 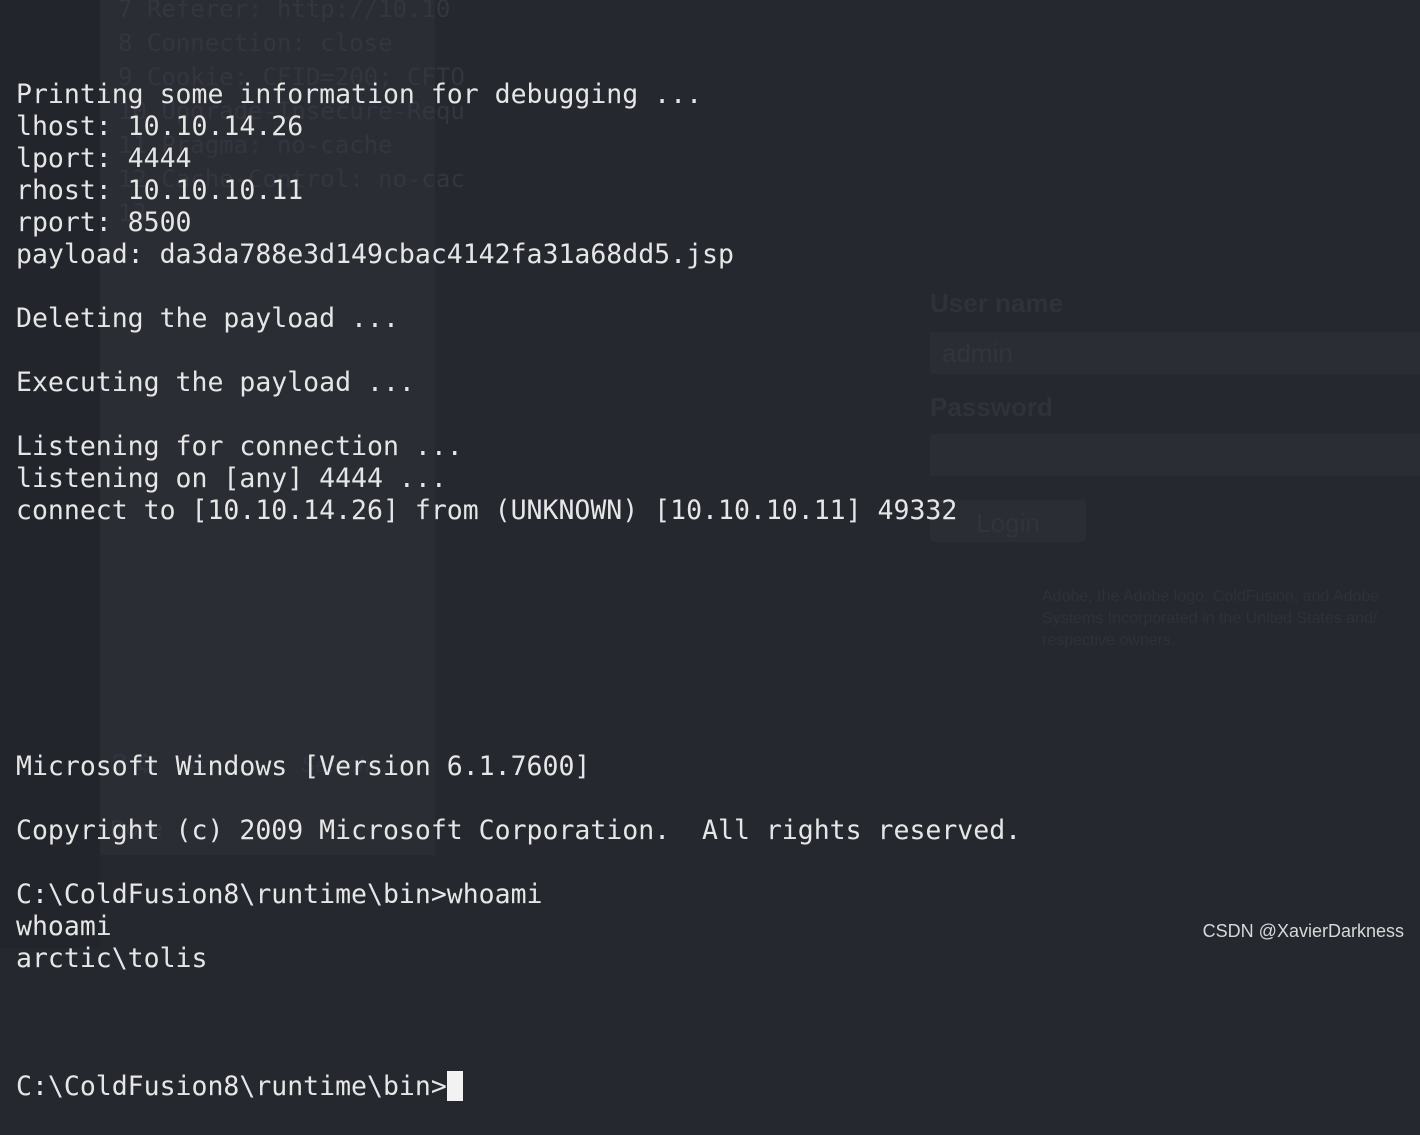 I want to click on terminal-prompt-line: C:\ColdFusion8\runtime\bin>, so click(x=518, y=1087).